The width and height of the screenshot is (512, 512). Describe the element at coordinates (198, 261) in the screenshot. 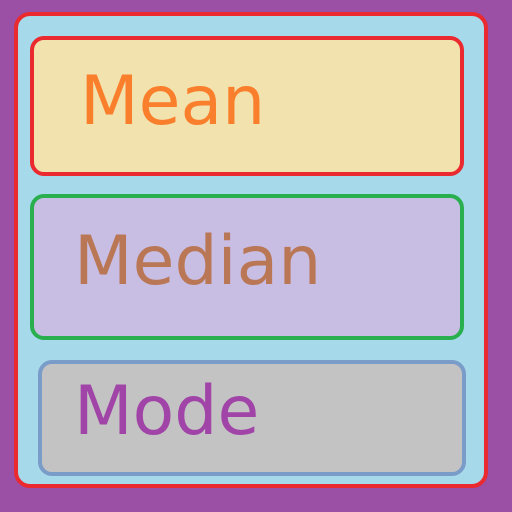

I see `median-label: Median` at that location.